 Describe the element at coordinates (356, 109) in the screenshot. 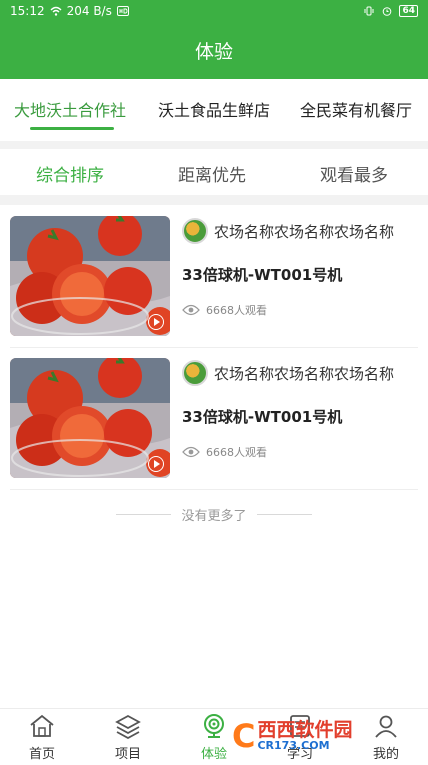

I see `tab-quanmin-restaurant: 全民菜有机餐厅` at that location.